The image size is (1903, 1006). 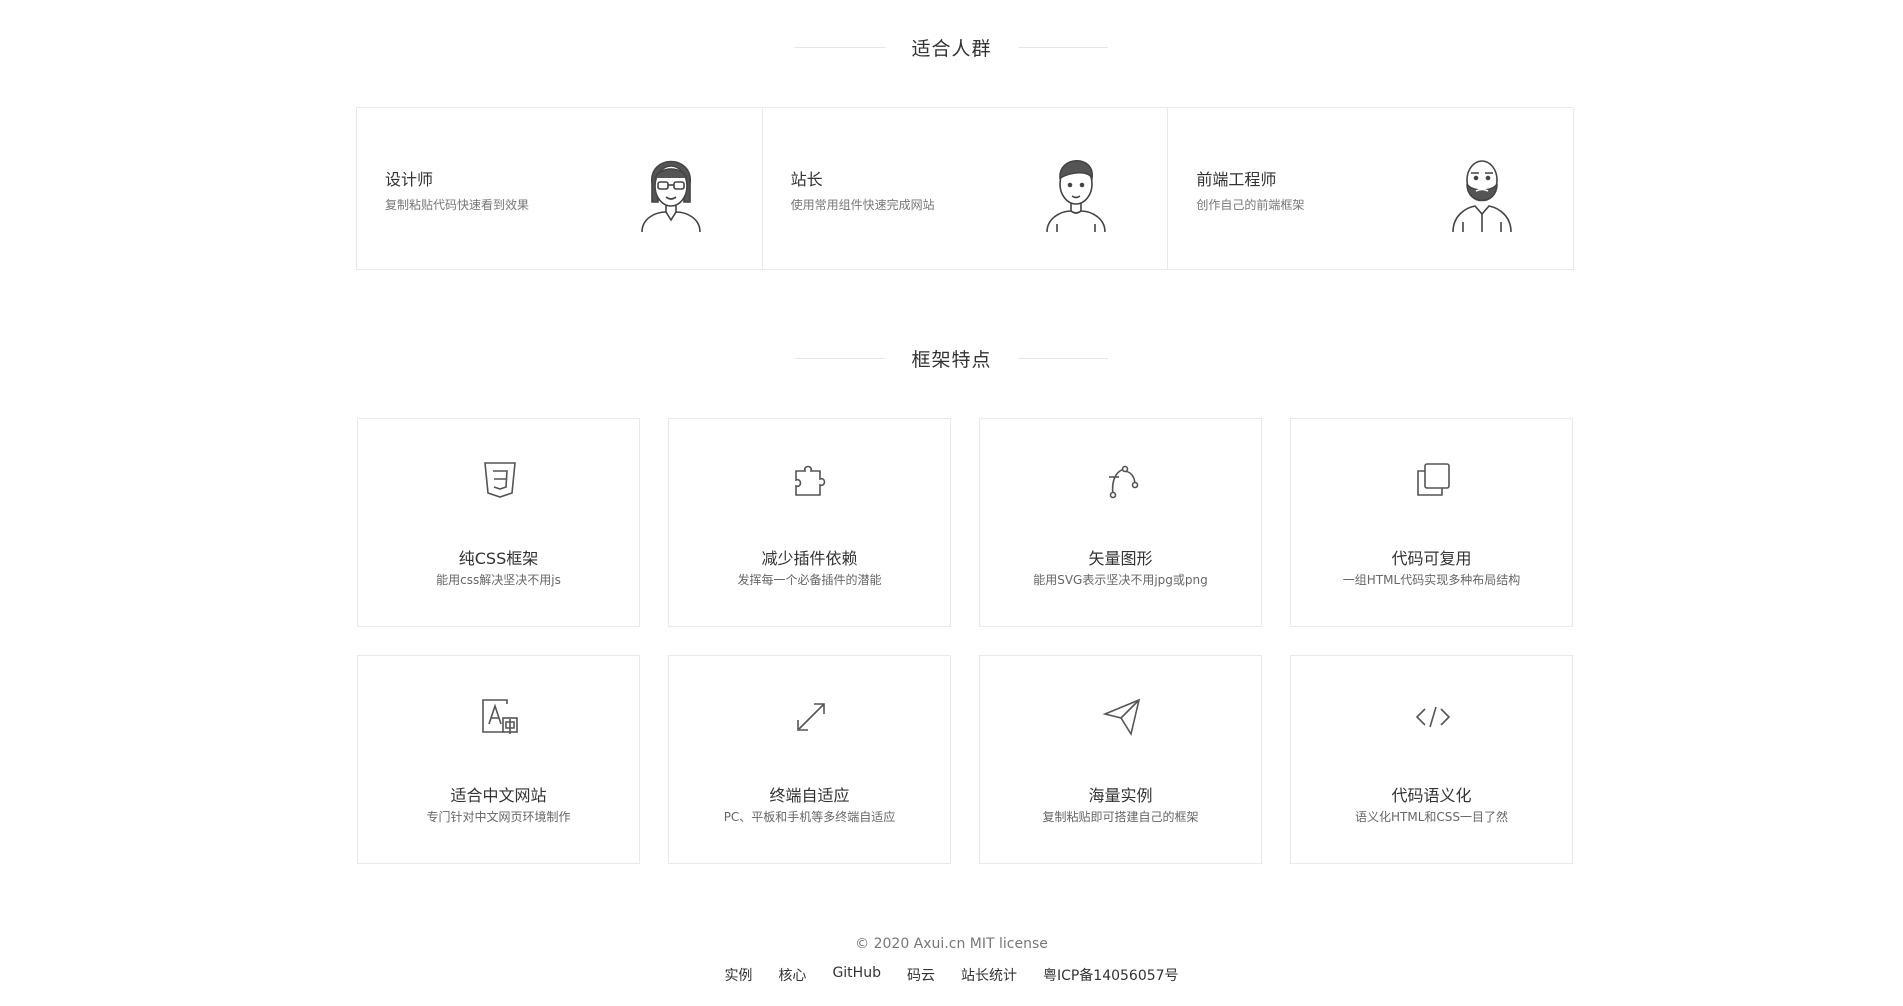 I want to click on feature-desc: 复制粘贴即可搭建自己的框架, so click(x=1120, y=817).